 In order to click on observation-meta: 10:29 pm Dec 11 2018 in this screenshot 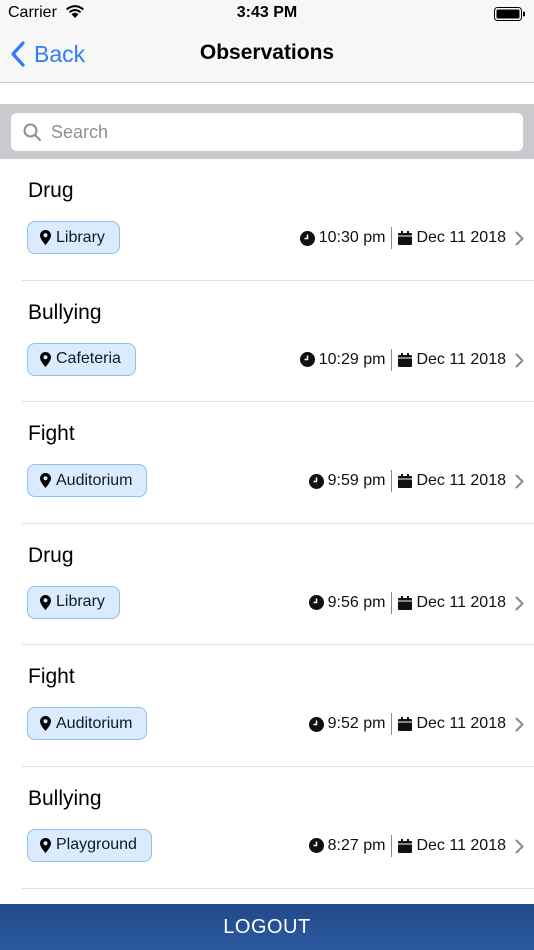, I will do `click(402, 360)`.